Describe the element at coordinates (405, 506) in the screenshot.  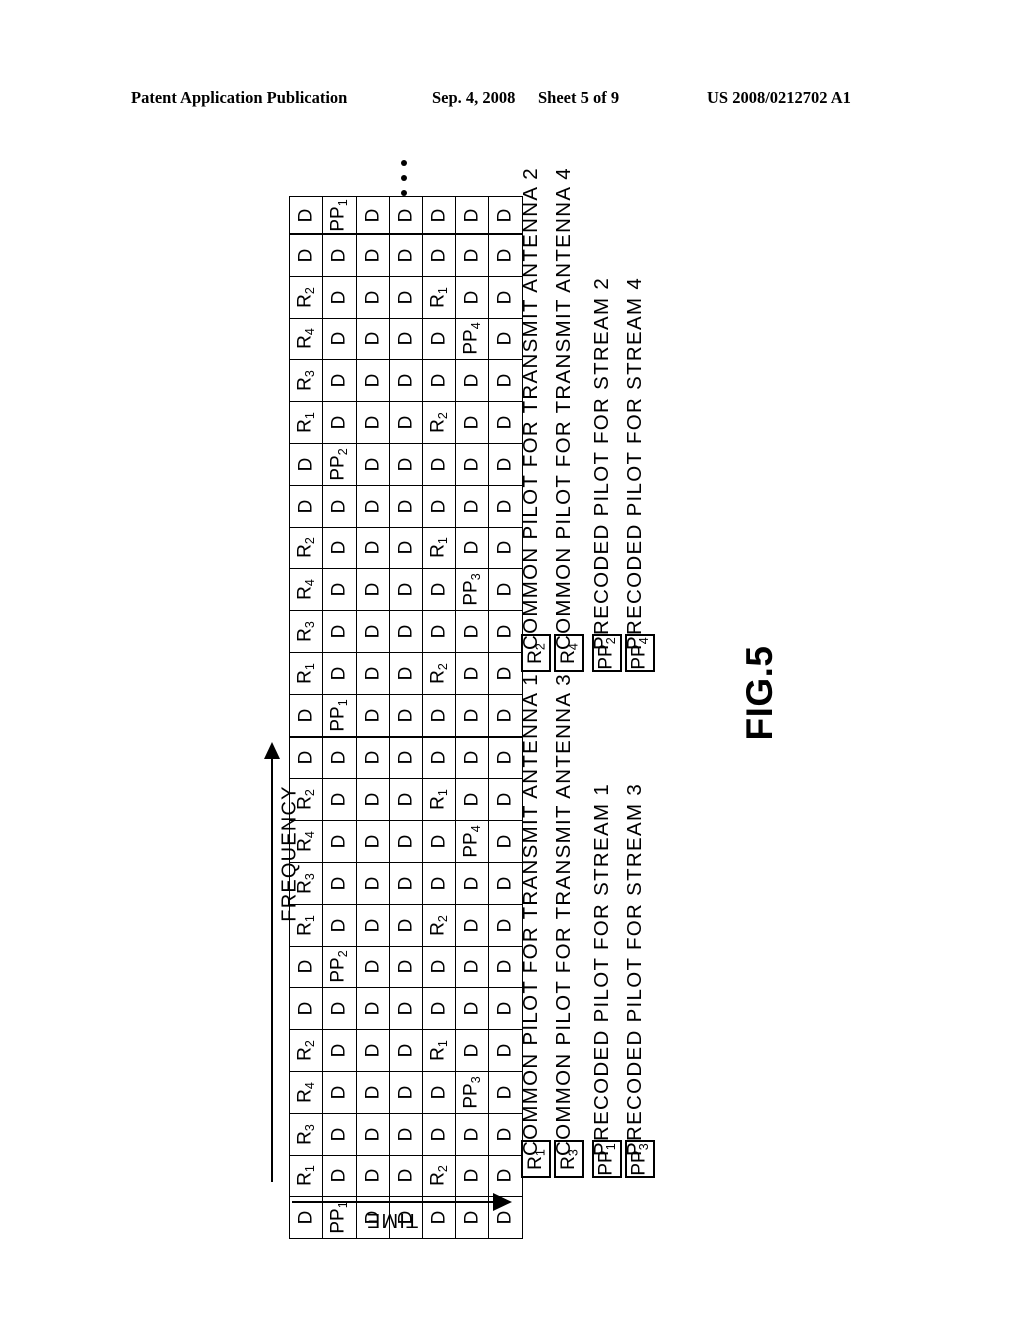
I see `grid-row: DDDDDDD` at that location.